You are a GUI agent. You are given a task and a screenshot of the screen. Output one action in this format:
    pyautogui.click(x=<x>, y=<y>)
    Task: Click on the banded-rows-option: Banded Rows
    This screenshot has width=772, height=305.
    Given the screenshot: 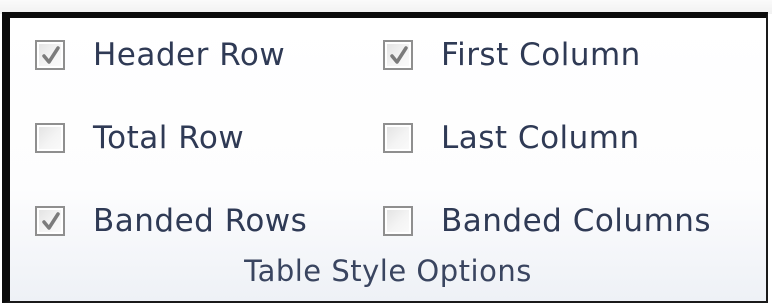 What is the action you would take?
    pyautogui.click(x=171, y=221)
    